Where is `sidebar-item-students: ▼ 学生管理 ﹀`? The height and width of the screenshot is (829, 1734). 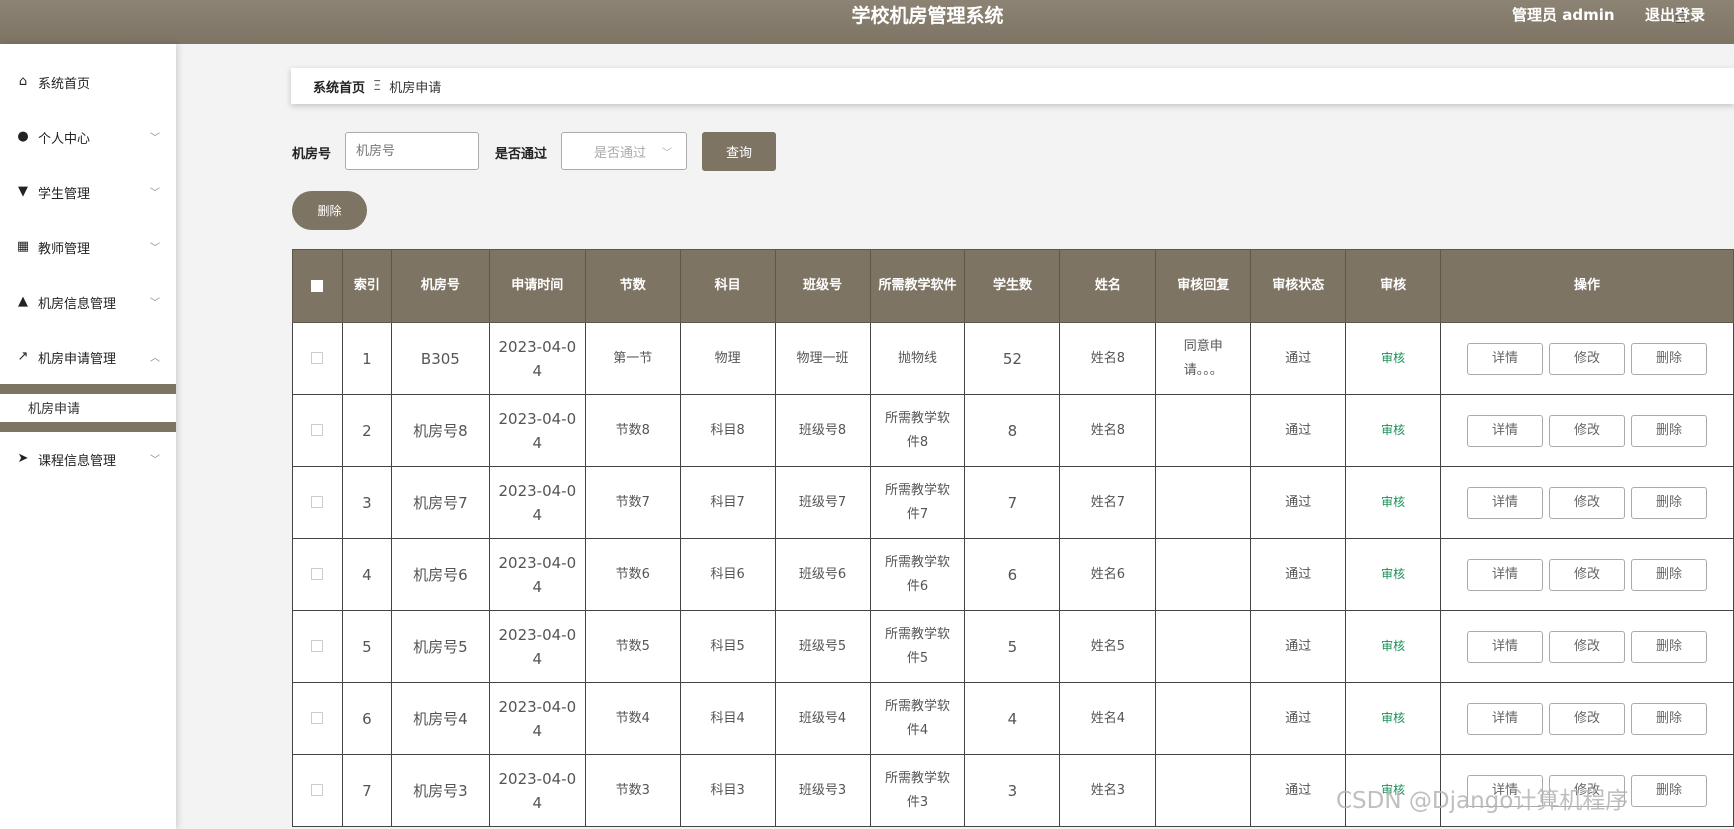
sidebar-item-students: ▼ 学生管理 ﹀ is located at coordinates (88, 192).